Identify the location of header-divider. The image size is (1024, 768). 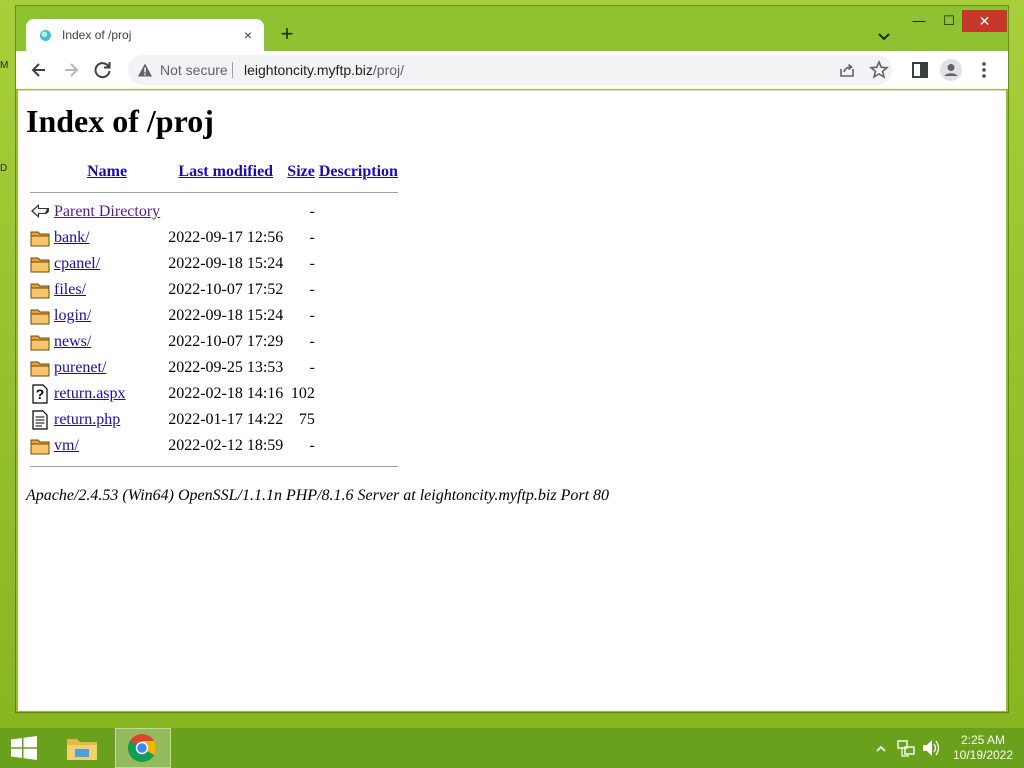
(214, 192).